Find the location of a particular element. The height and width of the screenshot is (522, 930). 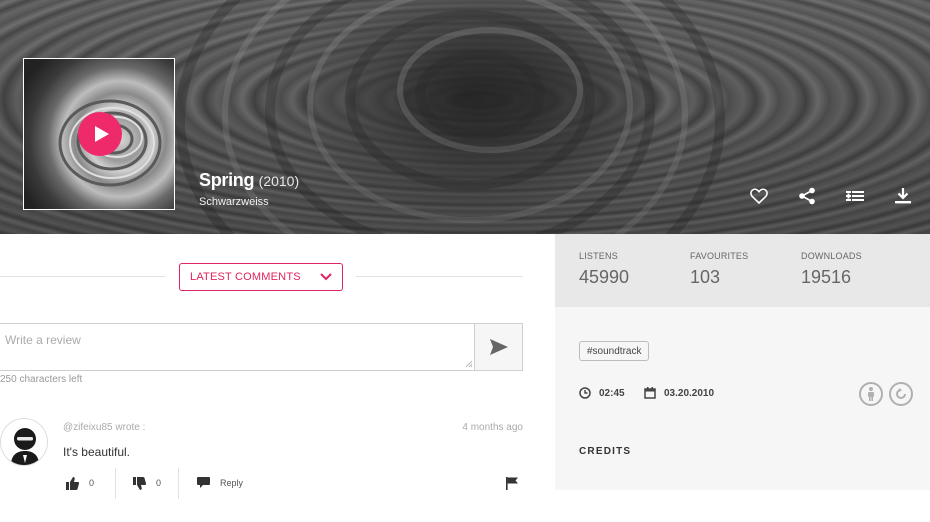

stat-downloads: DOWNLOADS 19516 is located at coordinates (831, 269).